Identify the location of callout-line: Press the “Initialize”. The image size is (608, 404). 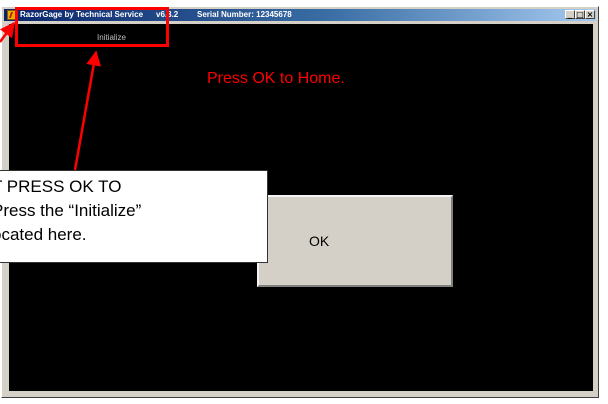
(71, 210).